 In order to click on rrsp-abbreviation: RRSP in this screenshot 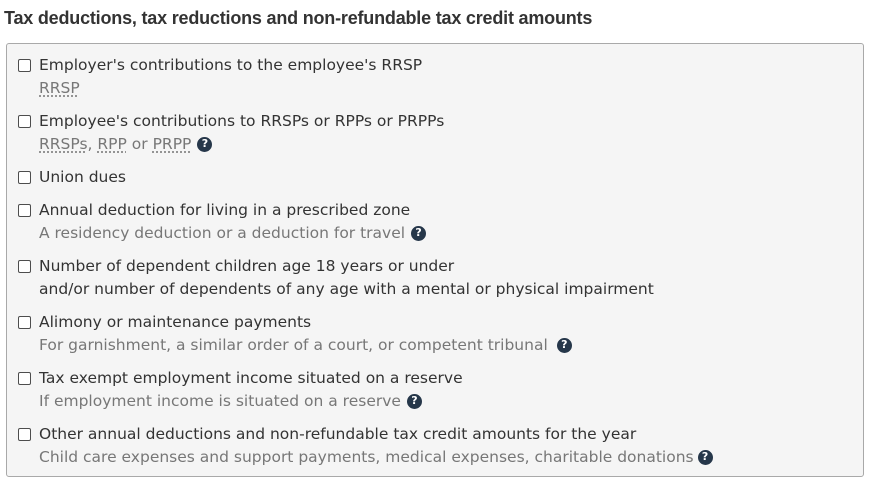, I will do `click(59, 88)`.